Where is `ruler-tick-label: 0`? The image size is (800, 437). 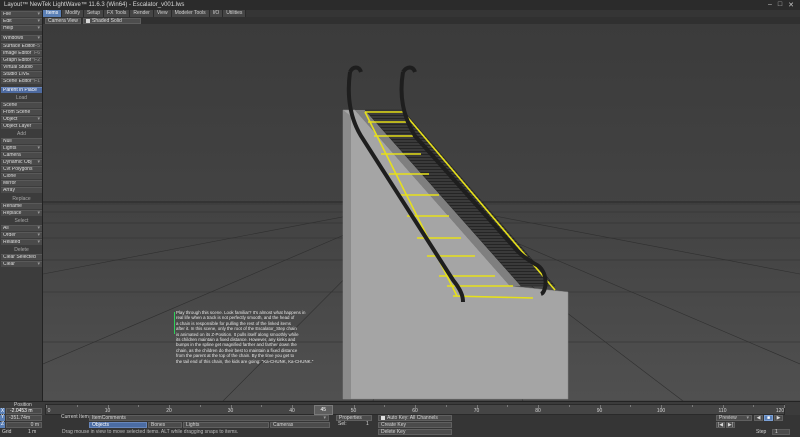
ruler-tick-label: 0 is located at coordinates (49, 411).